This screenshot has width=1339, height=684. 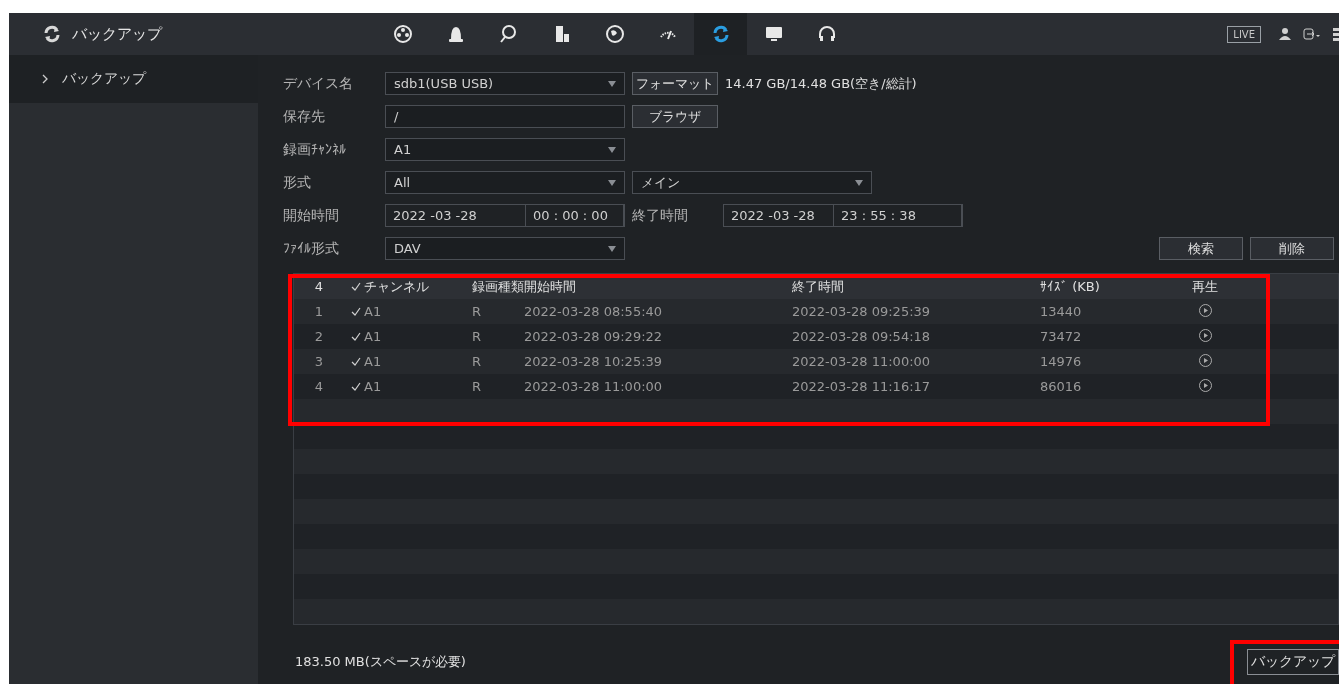 What do you see at coordinates (311, 215) in the screenshot?
I see `field-label: 開始時間` at bounding box center [311, 215].